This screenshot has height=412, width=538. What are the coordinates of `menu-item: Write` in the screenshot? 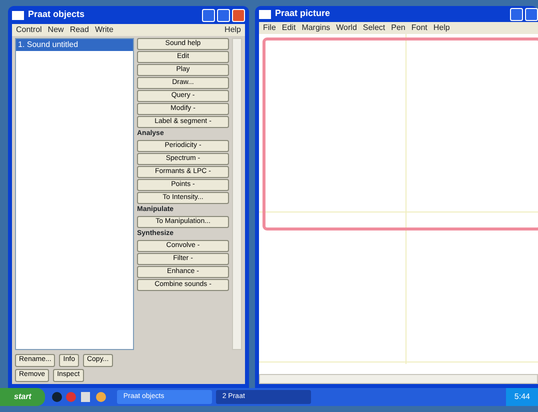 It's located at (104, 30).